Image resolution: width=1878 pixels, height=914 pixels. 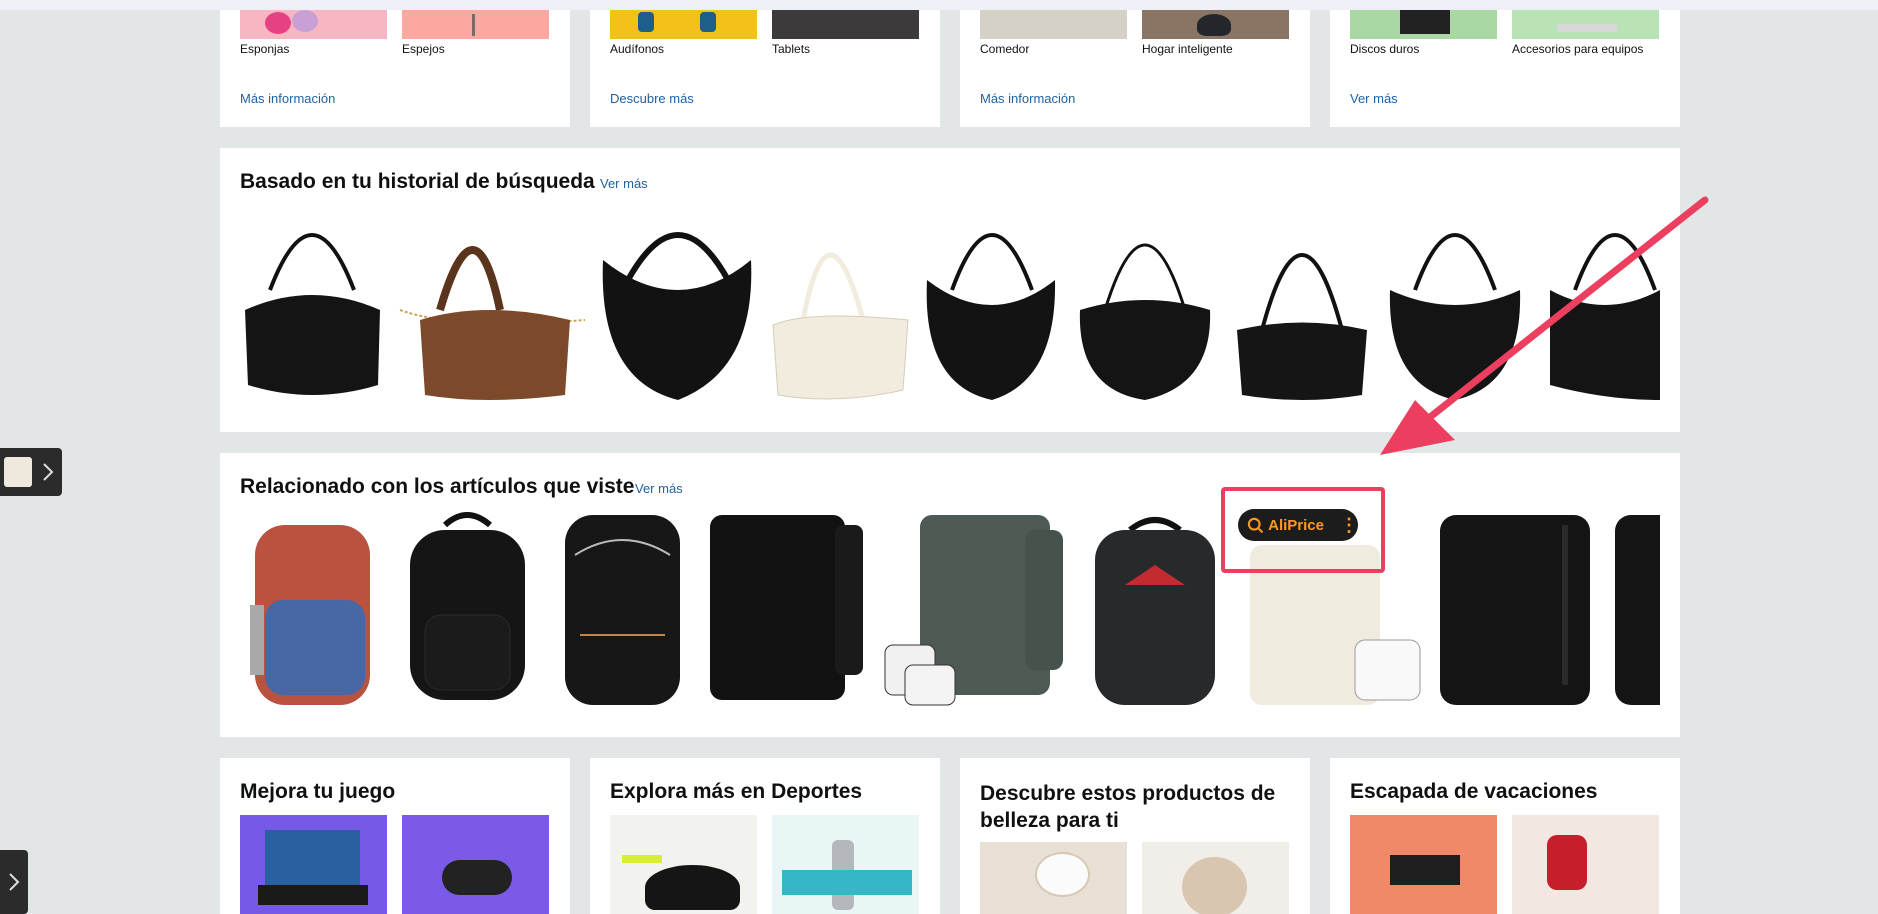 I want to click on smart-home-tile-image, so click(x=1215, y=24).